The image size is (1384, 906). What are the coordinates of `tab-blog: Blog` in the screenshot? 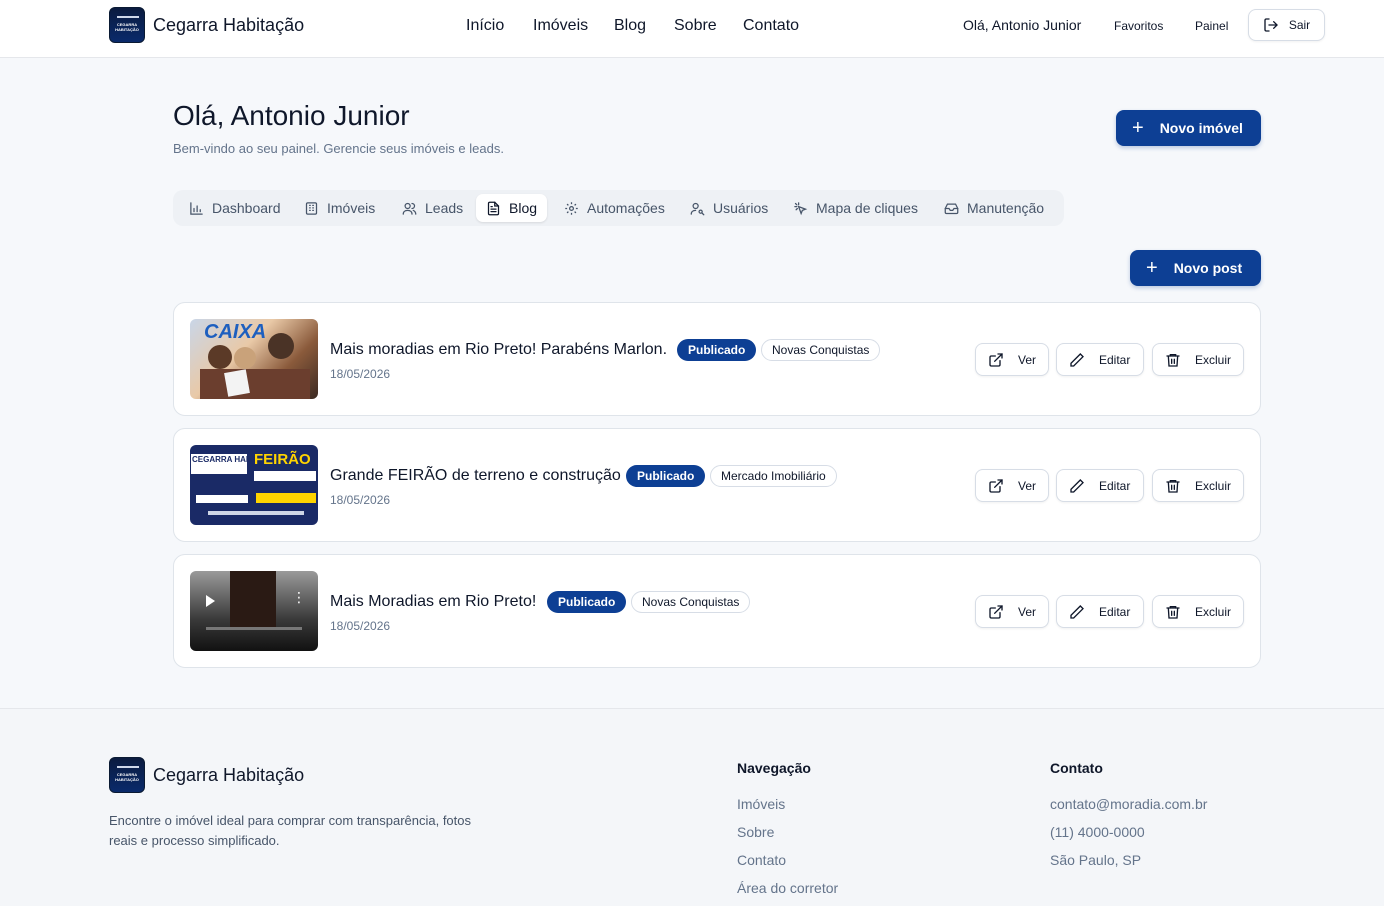 It's located at (512, 208).